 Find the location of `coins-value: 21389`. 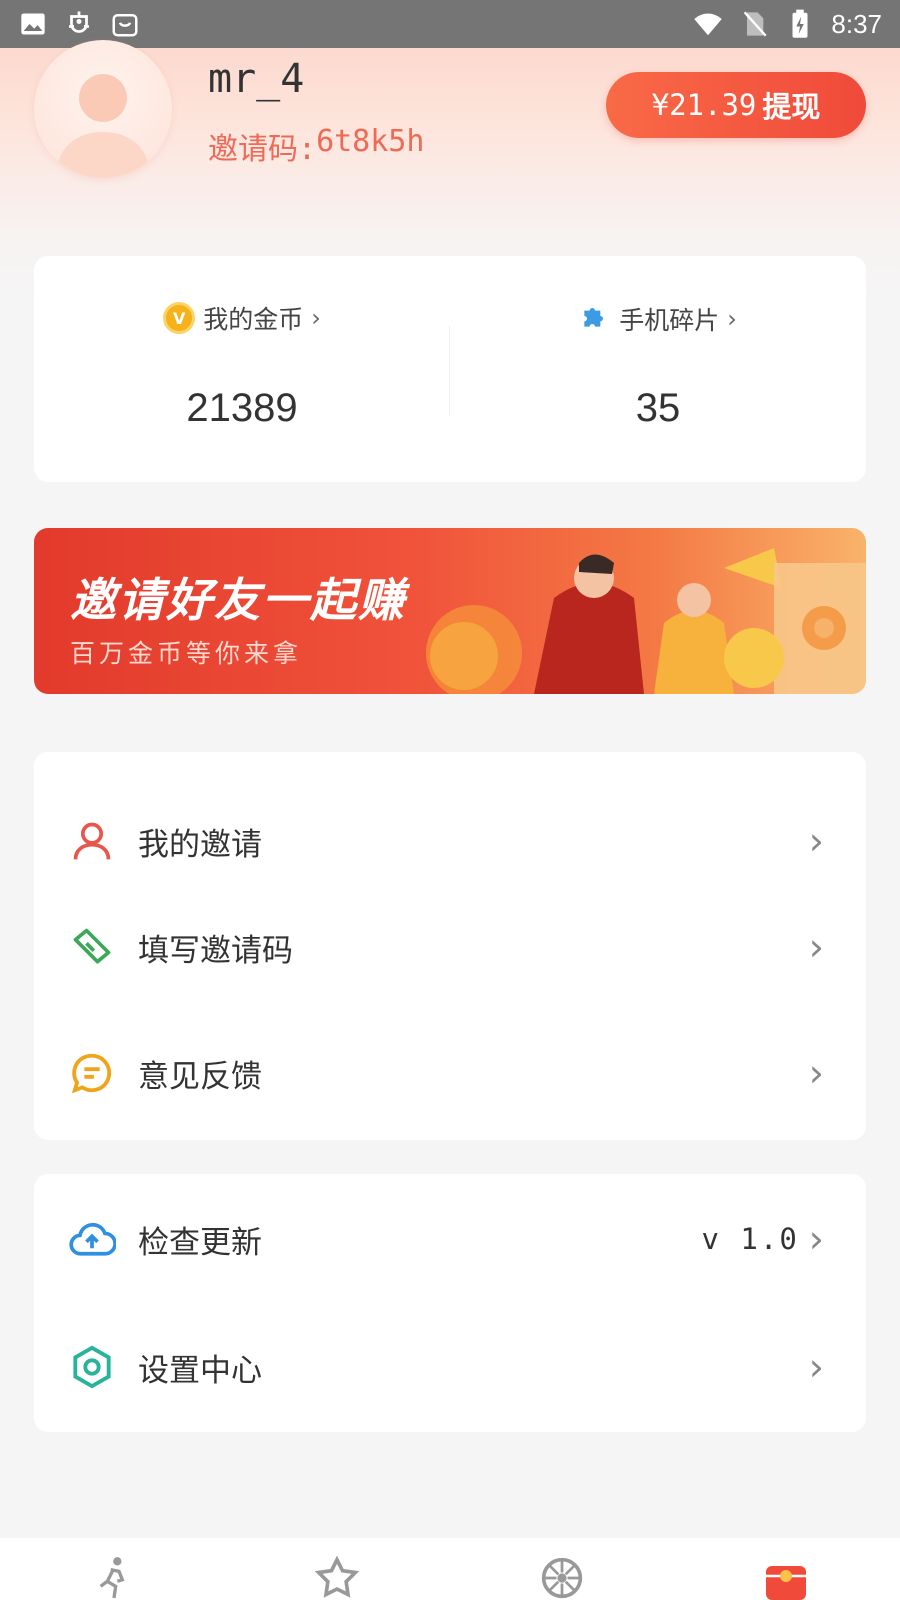

coins-value: 21389 is located at coordinates (242, 408).